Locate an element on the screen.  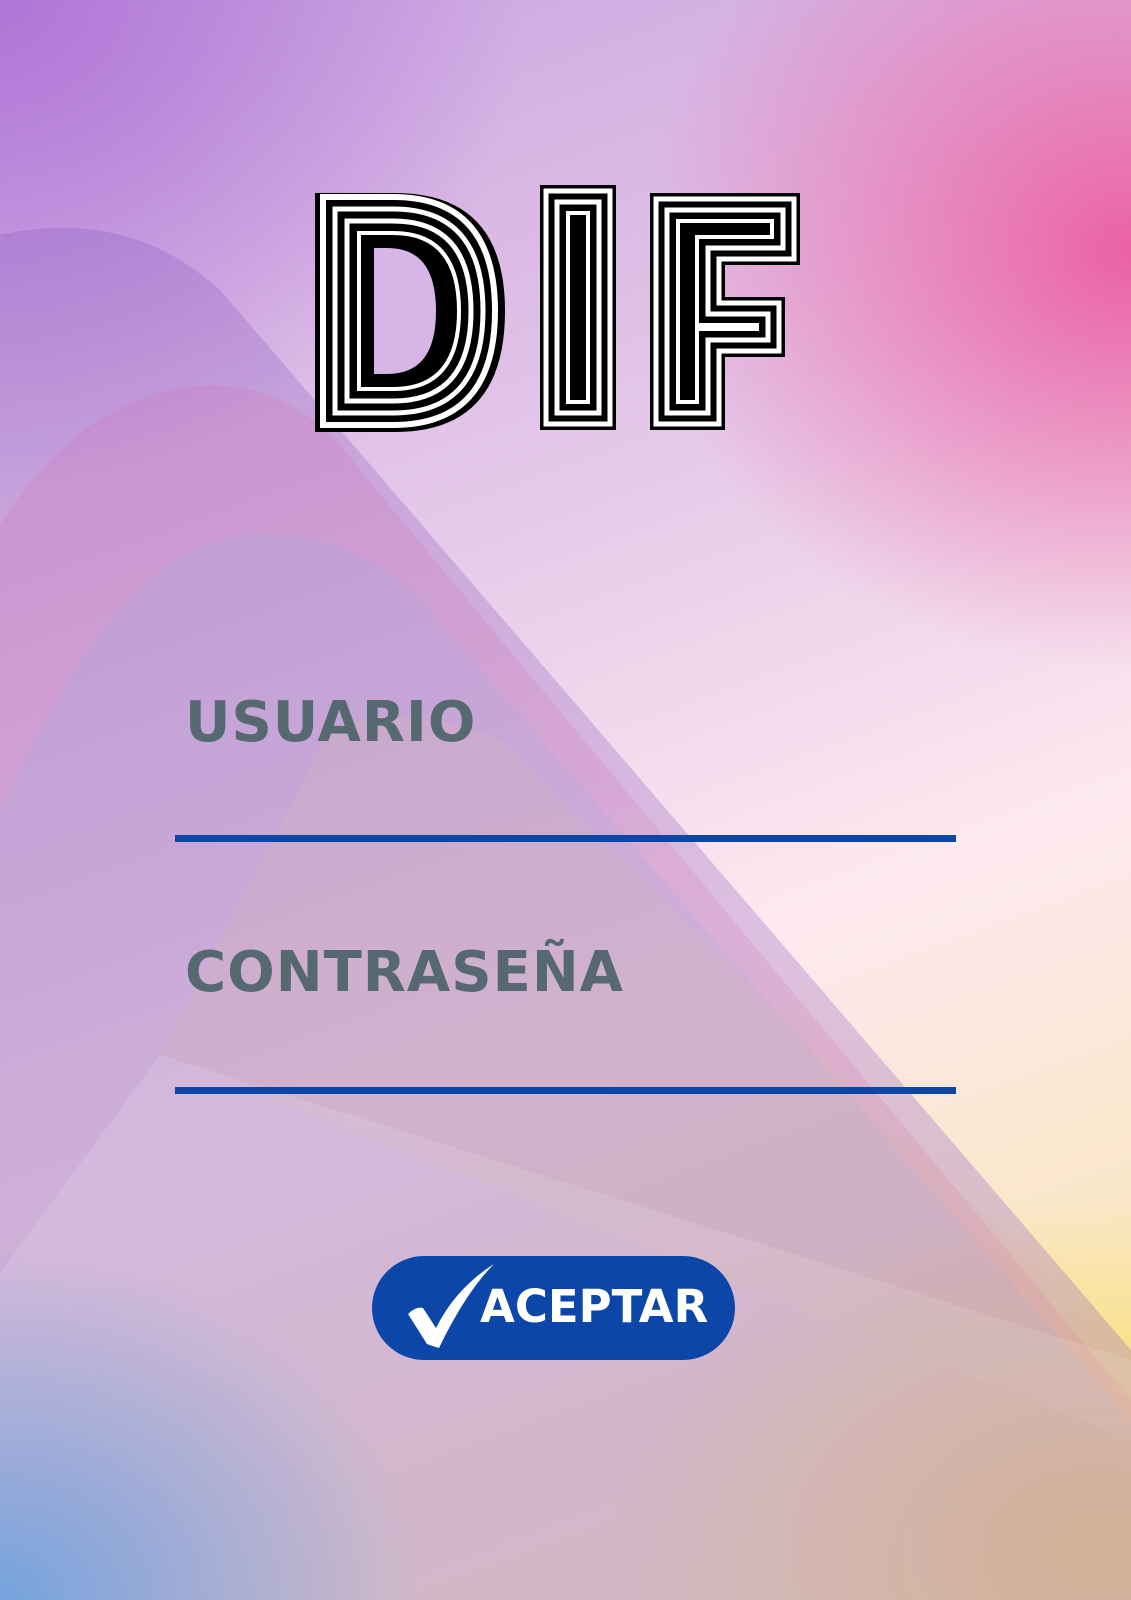
accept-button: ACEPTAR is located at coordinates (553, 1308).